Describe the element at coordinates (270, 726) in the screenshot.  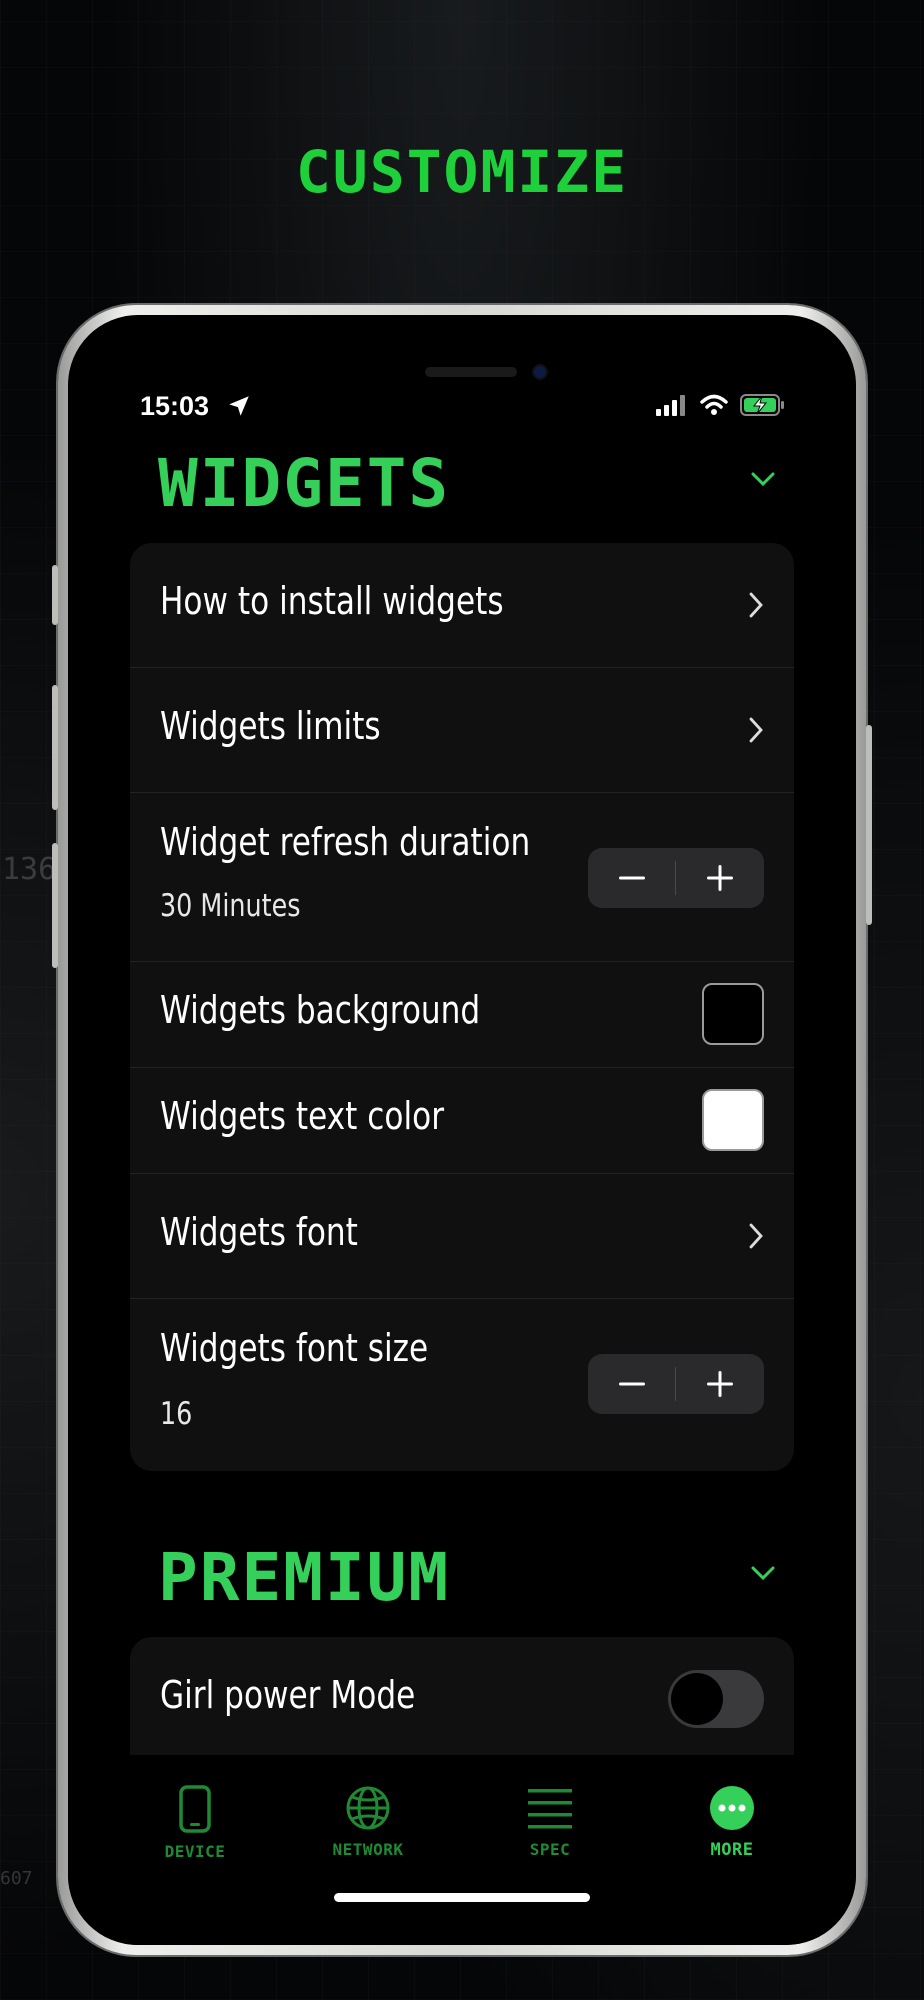
I see `row-label: Widgets limits` at that location.